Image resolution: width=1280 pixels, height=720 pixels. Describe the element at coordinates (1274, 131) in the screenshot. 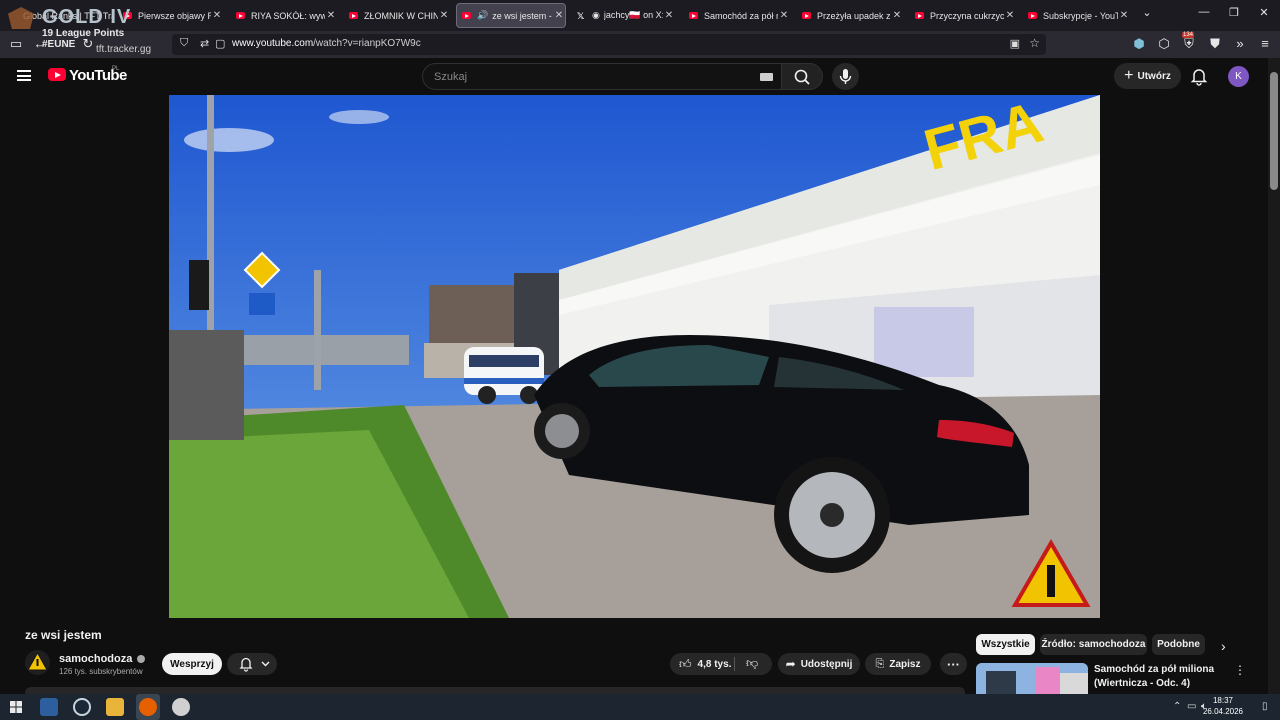

I see `scrollbar-thumb` at that location.